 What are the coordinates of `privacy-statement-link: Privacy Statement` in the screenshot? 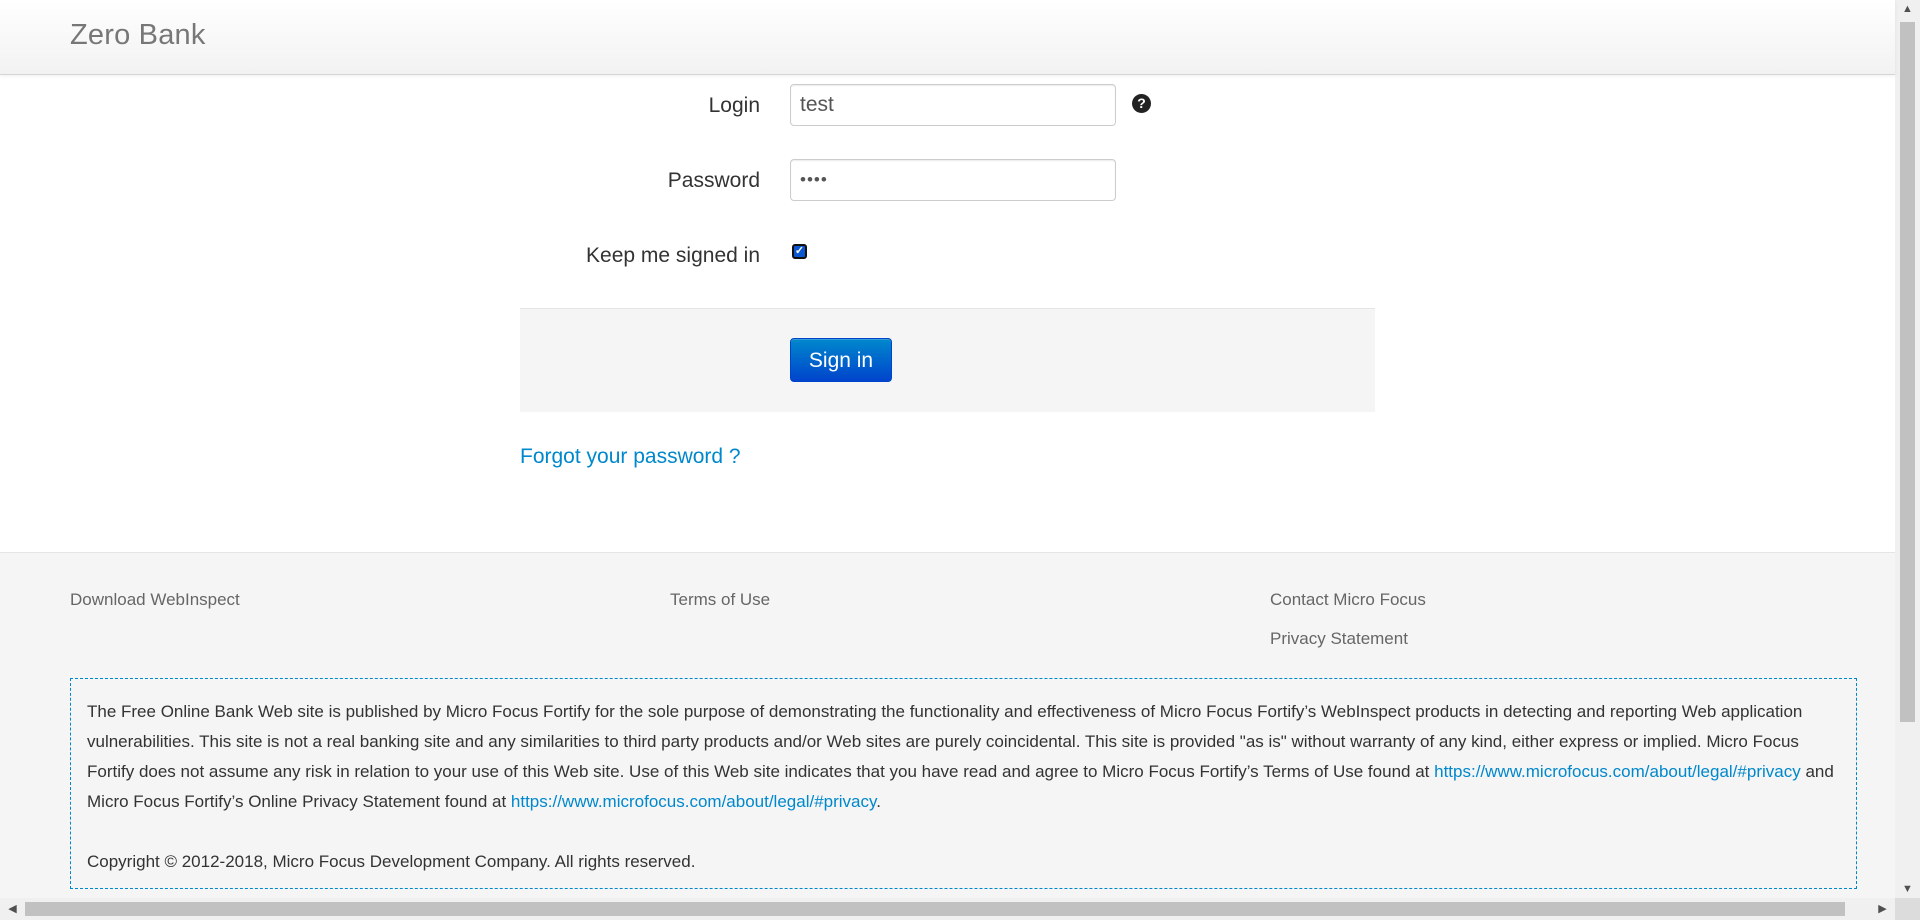 It's located at (1339, 639).